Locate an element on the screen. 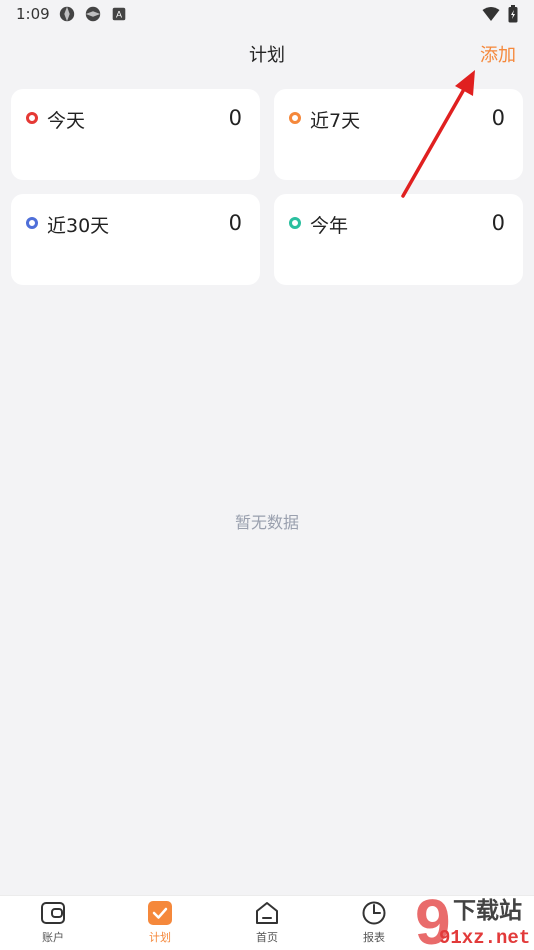  tab-report: 报表 is located at coordinates (374, 924).